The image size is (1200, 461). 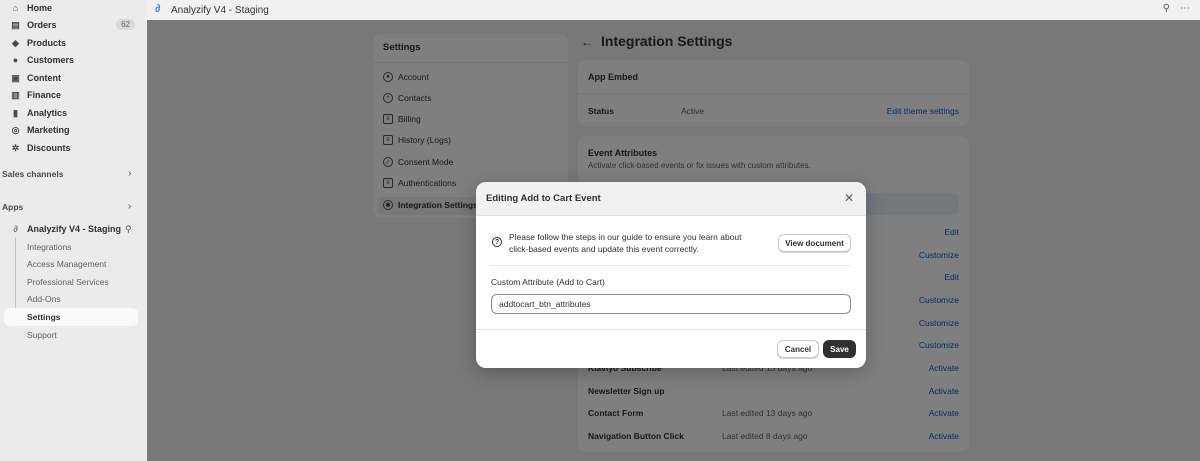 What do you see at coordinates (66, 264) in the screenshot?
I see `sidebar-subitem-access-management: Access Management` at bounding box center [66, 264].